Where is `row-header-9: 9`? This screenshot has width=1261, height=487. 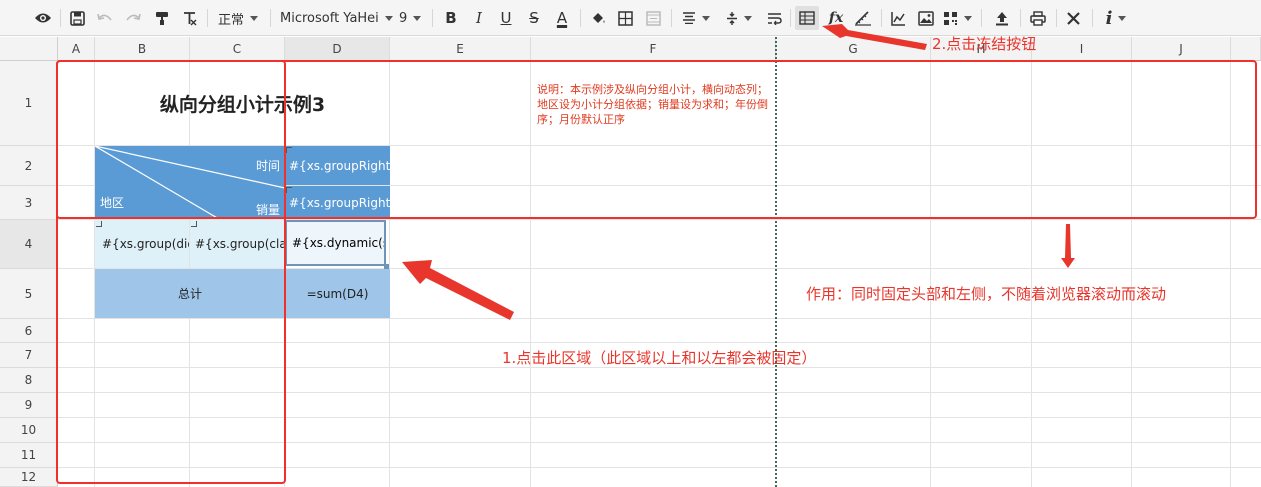
row-header-9: 9 is located at coordinates (29, 405).